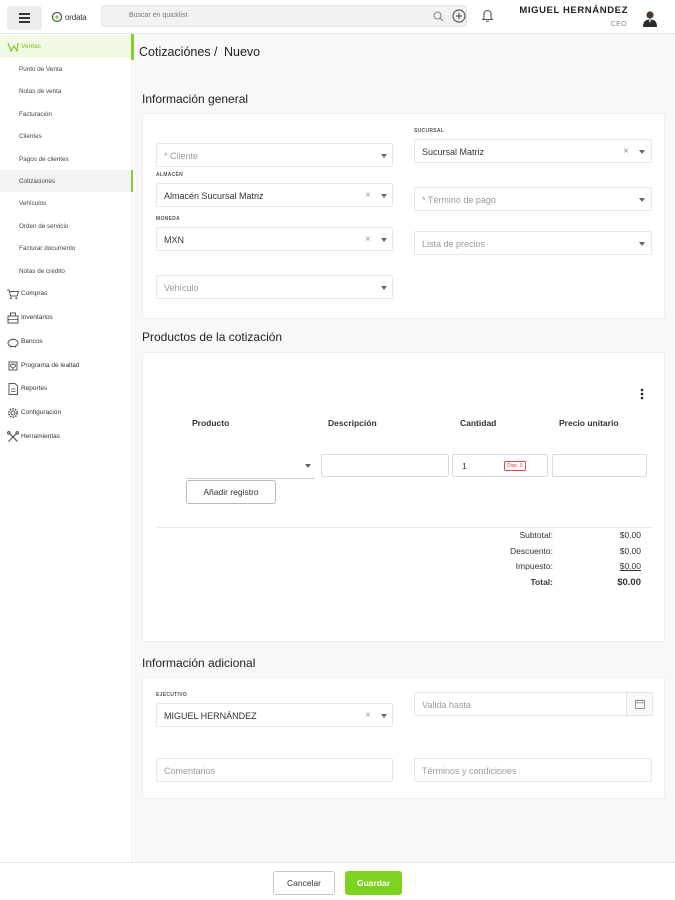 The width and height of the screenshot is (675, 900). What do you see at coordinates (66, 136) in the screenshot?
I see `sidebar-subitem-clientes: Clientes` at bounding box center [66, 136].